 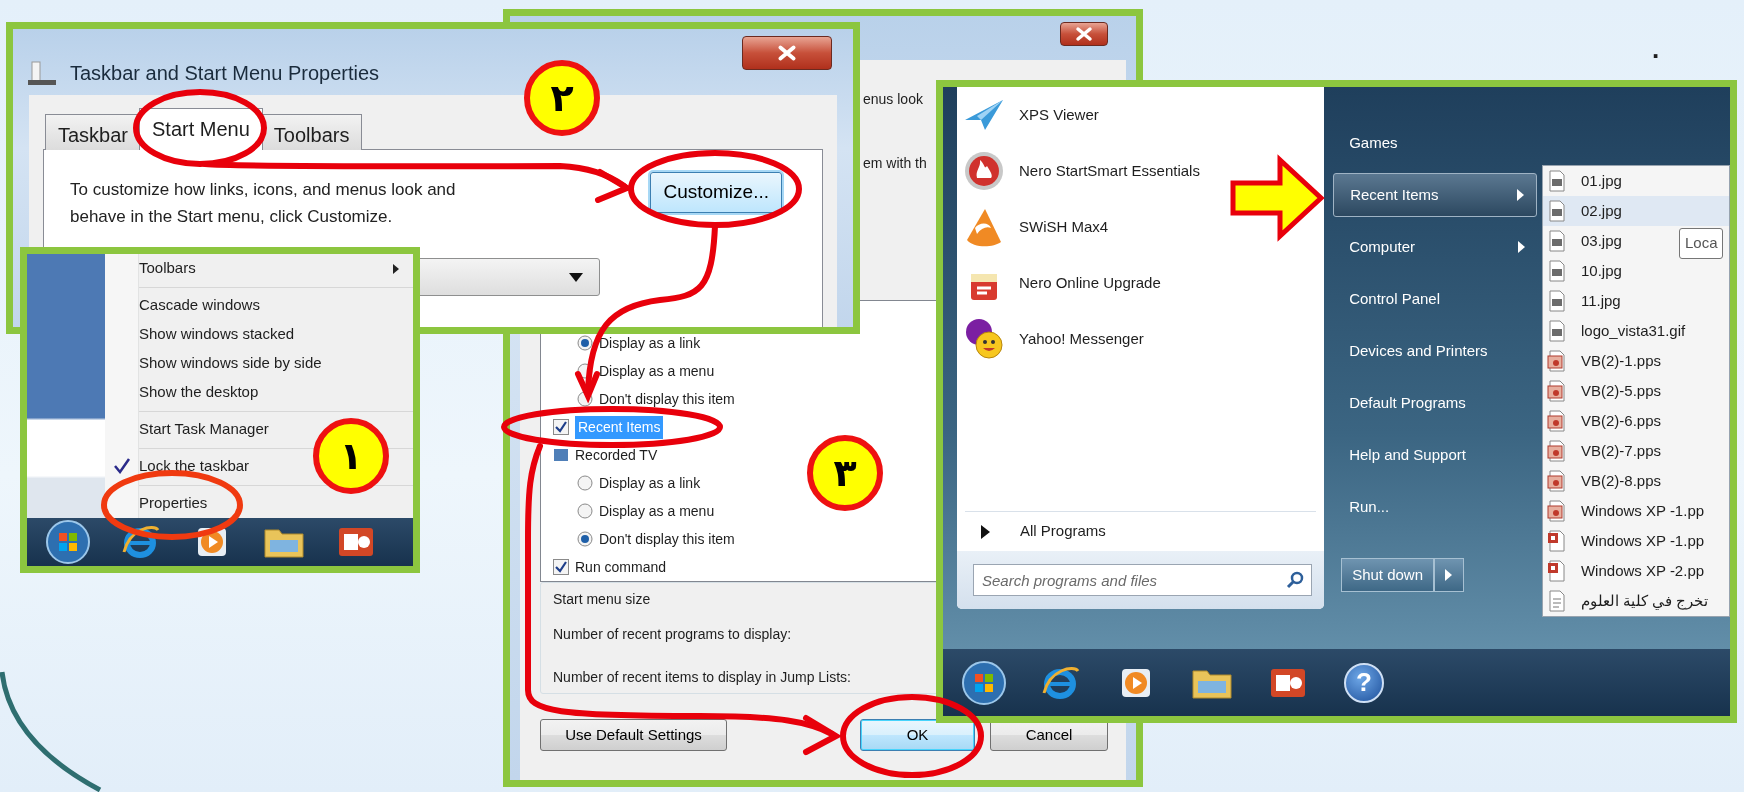 I want to click on group-title: Start menu size, so click(x=602, y=599).